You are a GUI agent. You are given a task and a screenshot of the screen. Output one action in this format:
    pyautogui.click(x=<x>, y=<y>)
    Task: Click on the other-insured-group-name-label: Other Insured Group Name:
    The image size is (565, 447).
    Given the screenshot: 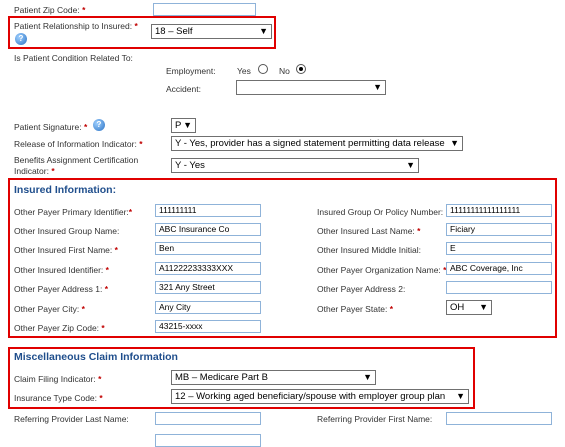 What is the action you would take?
    pyautogui.click(x=67, y=231)
    